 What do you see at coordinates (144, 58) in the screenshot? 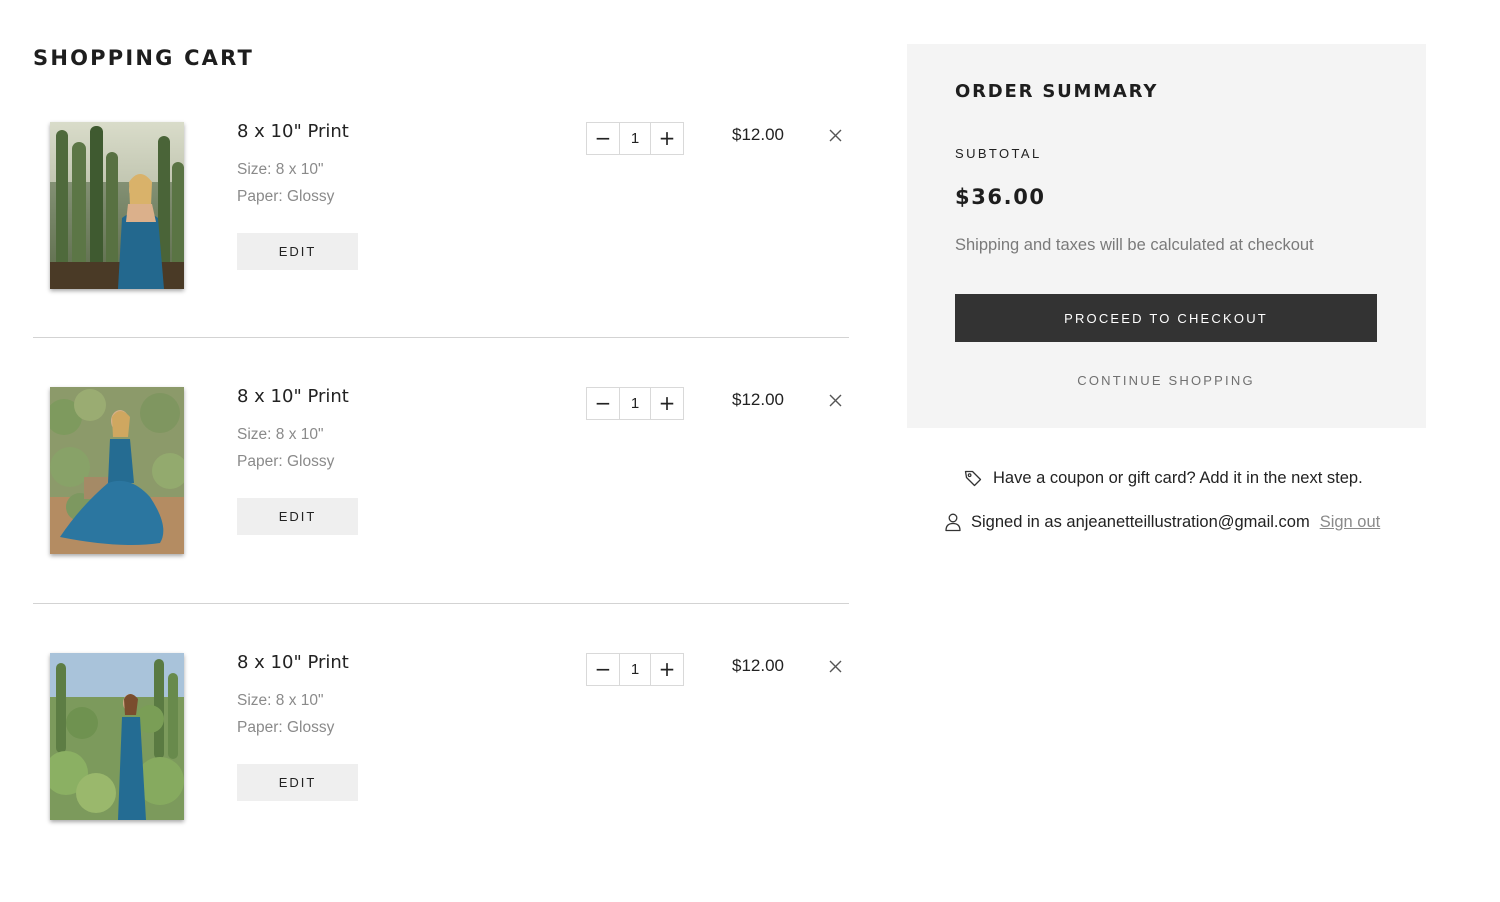
I see `cart-title: SHOPPING CART` at bounding box center [144, 58].